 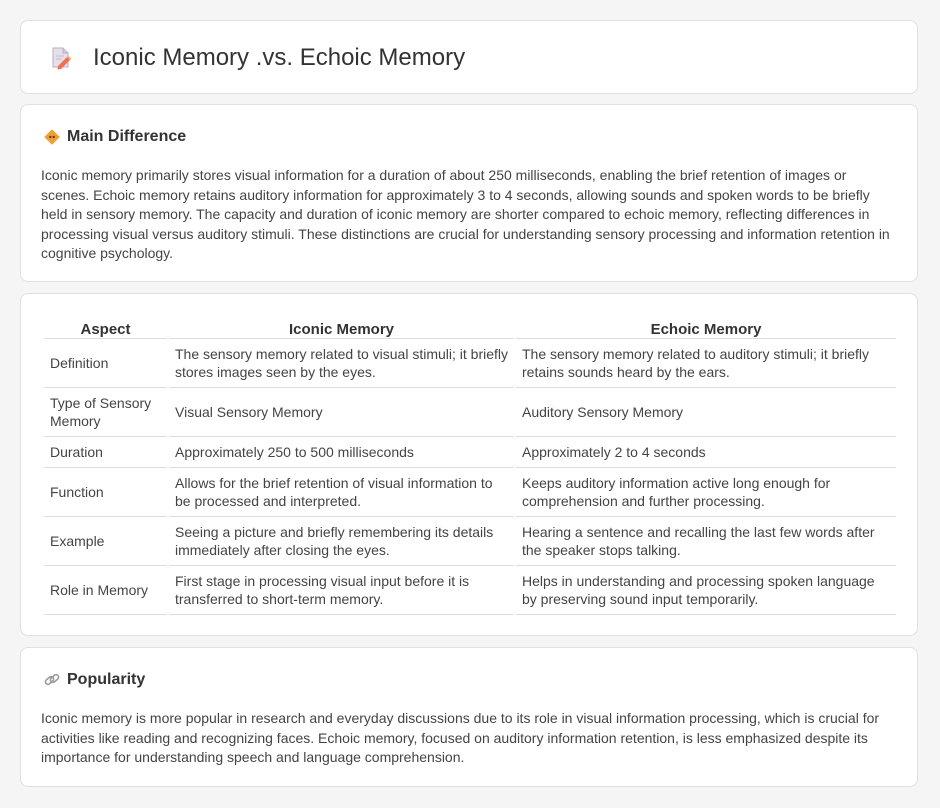 What do you see at coordinates (106, 679) in the screenshot?
I see `popularity-title: Popularity` at bounding box center [106, 679].